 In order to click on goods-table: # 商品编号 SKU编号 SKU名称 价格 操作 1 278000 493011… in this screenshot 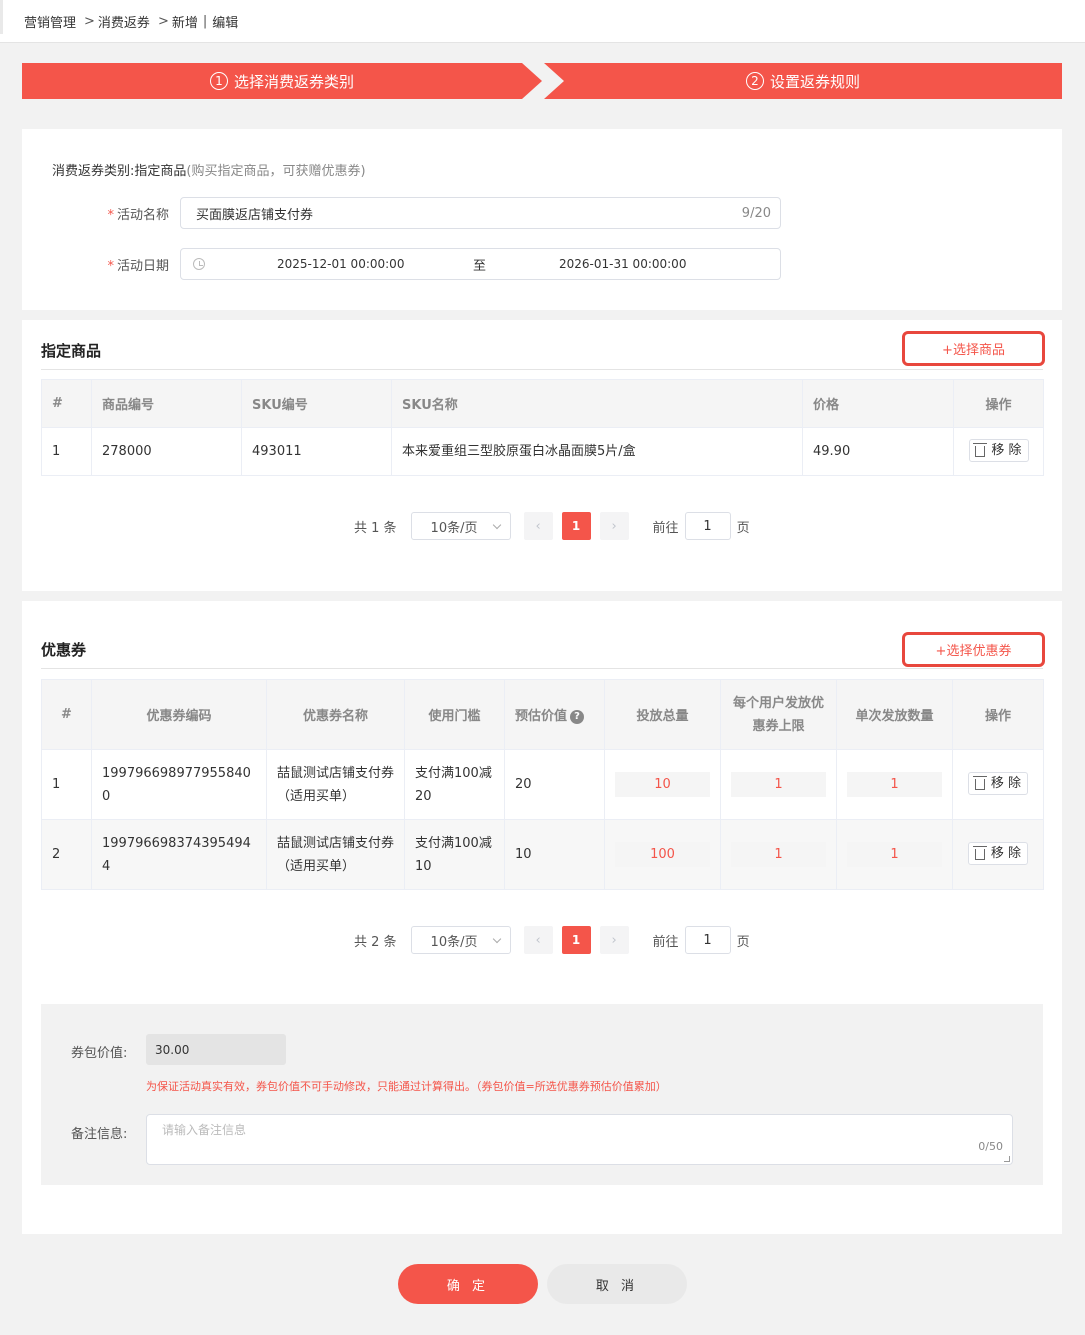, I will do `click(542, 427)`.